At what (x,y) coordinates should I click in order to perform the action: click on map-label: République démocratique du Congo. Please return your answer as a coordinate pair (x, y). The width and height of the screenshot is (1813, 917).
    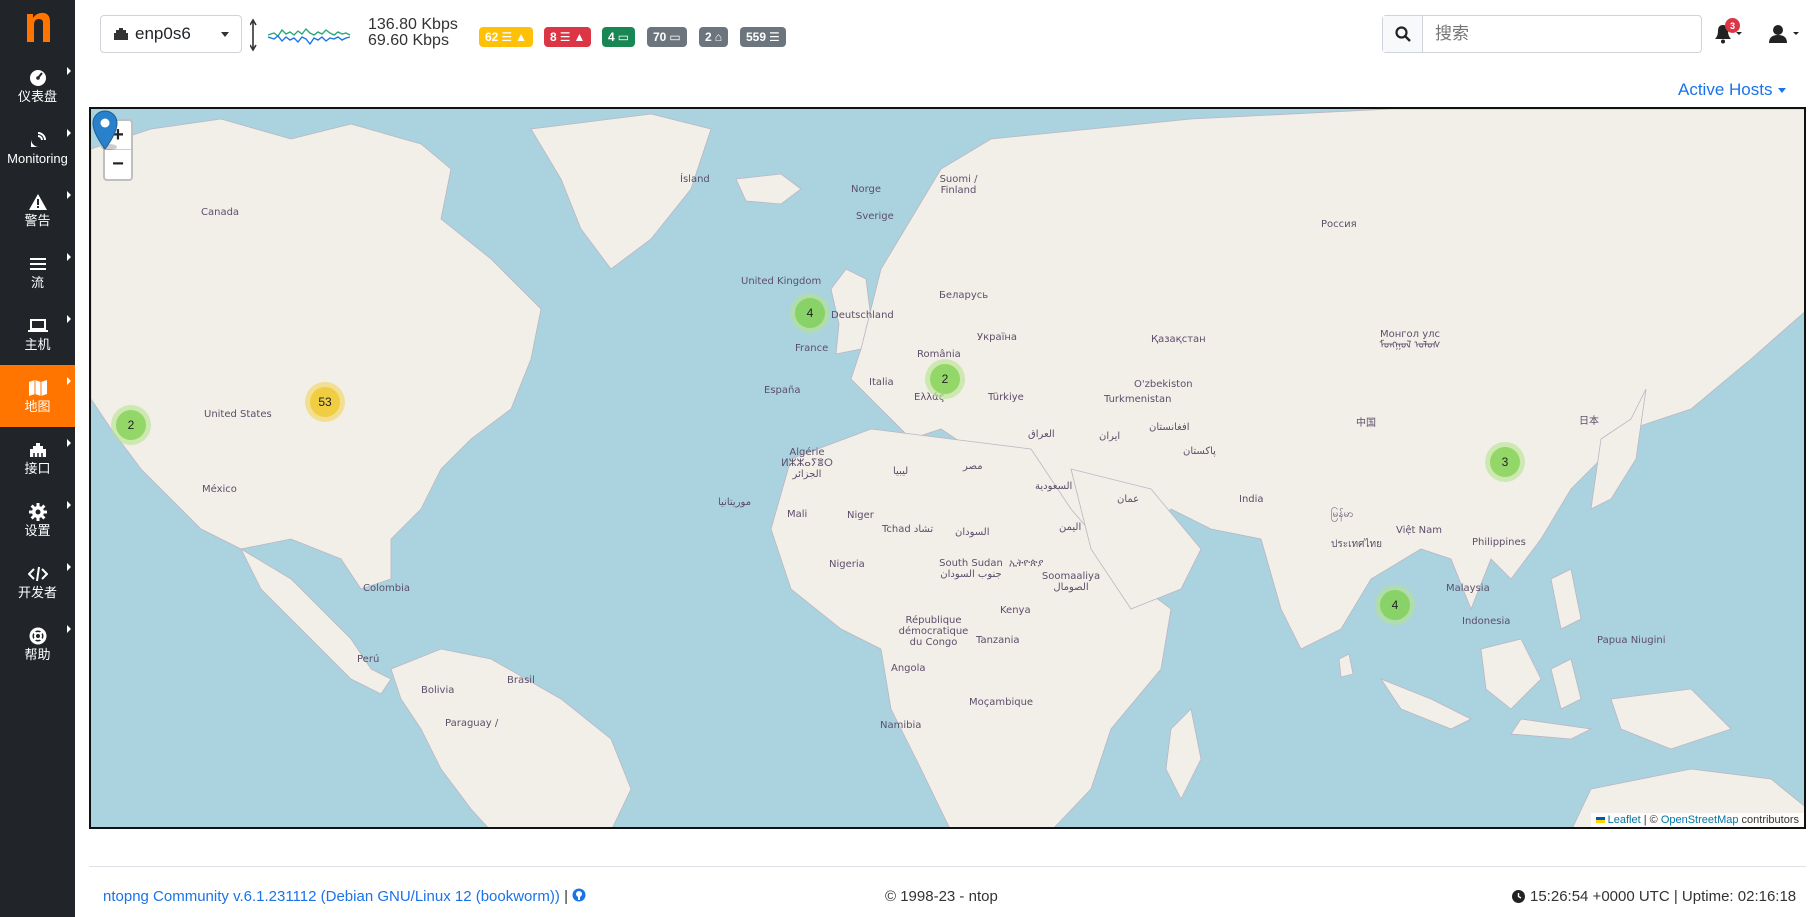
    Looking at the image, I should click on (933, 631).